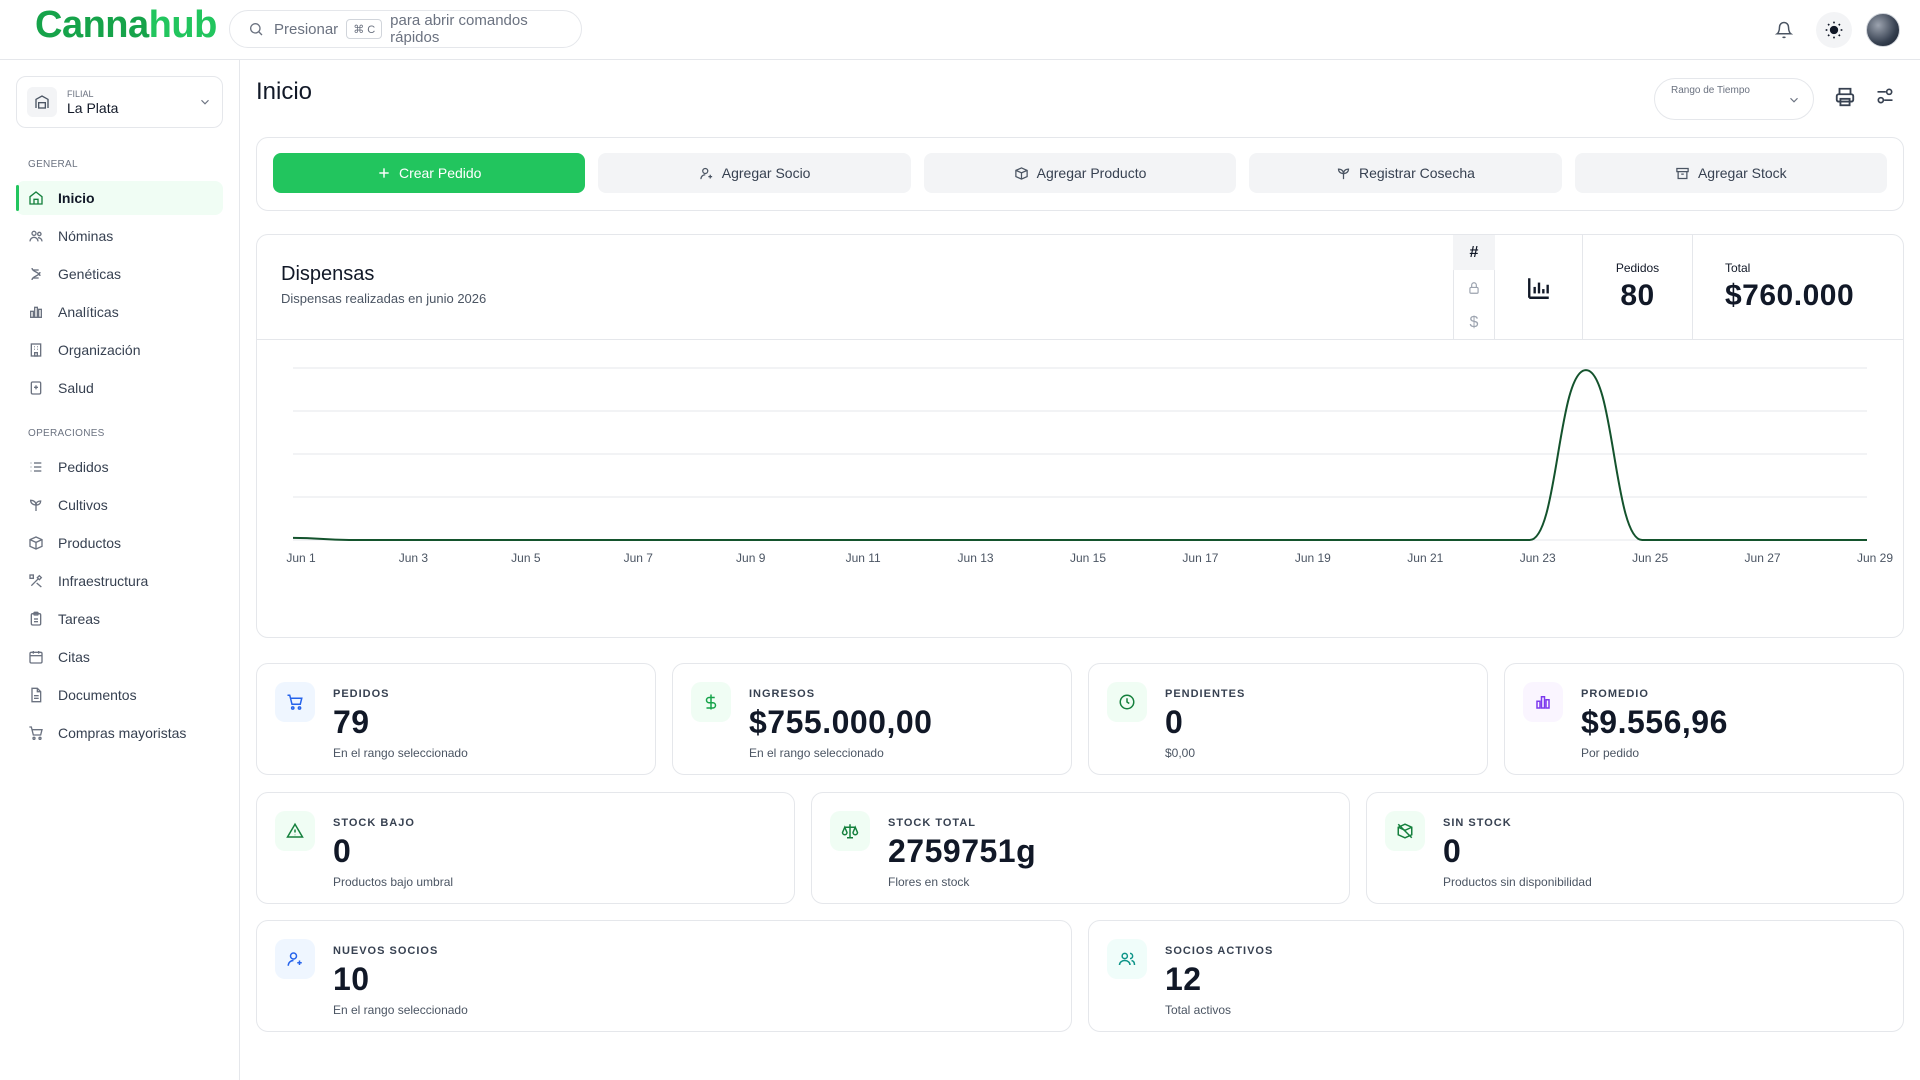 Image resolution: width=1920 pixels, height=1080 pixels. I want to click on chevron-down-icon, so click(1794, 100).